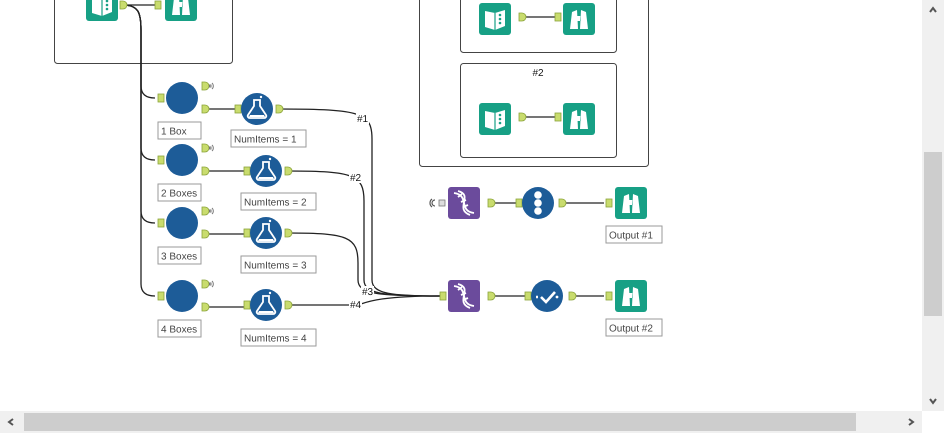 The height and width of the screenshot is (433, 944). I want to click on connection-label: #2, so click(356, 178).